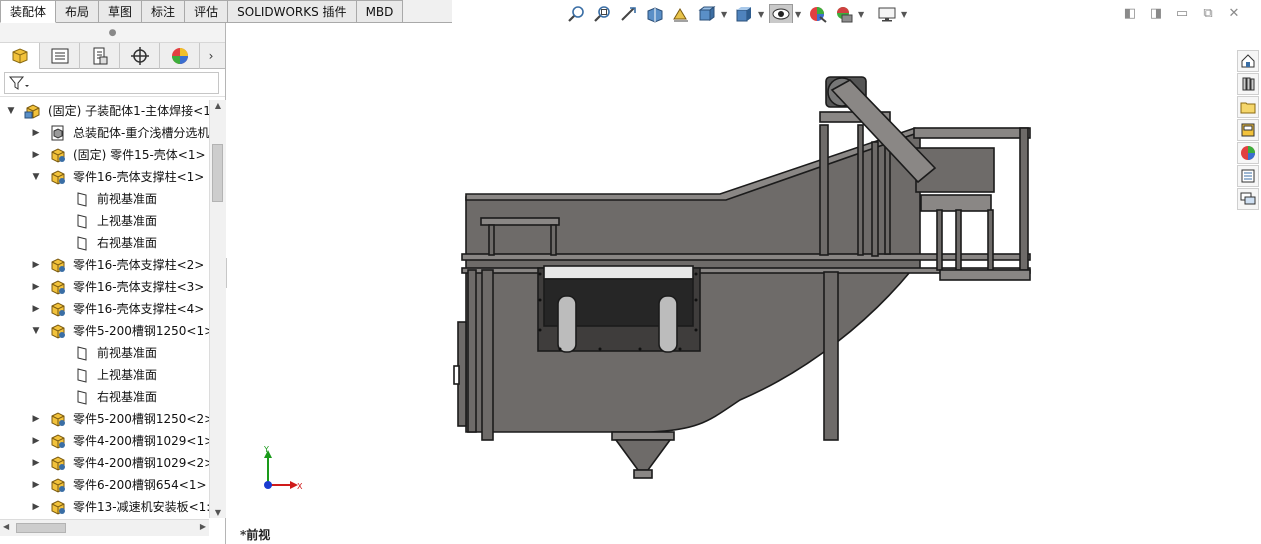 The width and height of the screenshot is (1261, 544). What do you see at coordinates (127, 375) in the screenshot?
I see `tree-item-label: 上视基准面` at bounding box center [127, 375].